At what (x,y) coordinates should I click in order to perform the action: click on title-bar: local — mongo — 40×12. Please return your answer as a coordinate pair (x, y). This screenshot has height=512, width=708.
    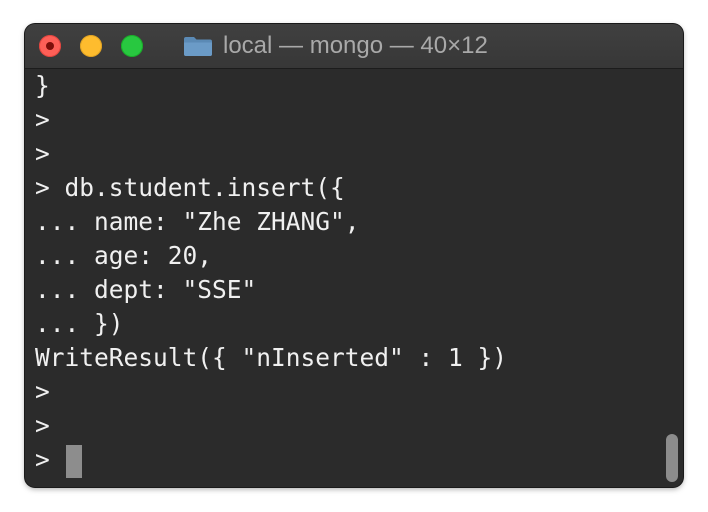
    Looking at the image, I should click on (354, 46).